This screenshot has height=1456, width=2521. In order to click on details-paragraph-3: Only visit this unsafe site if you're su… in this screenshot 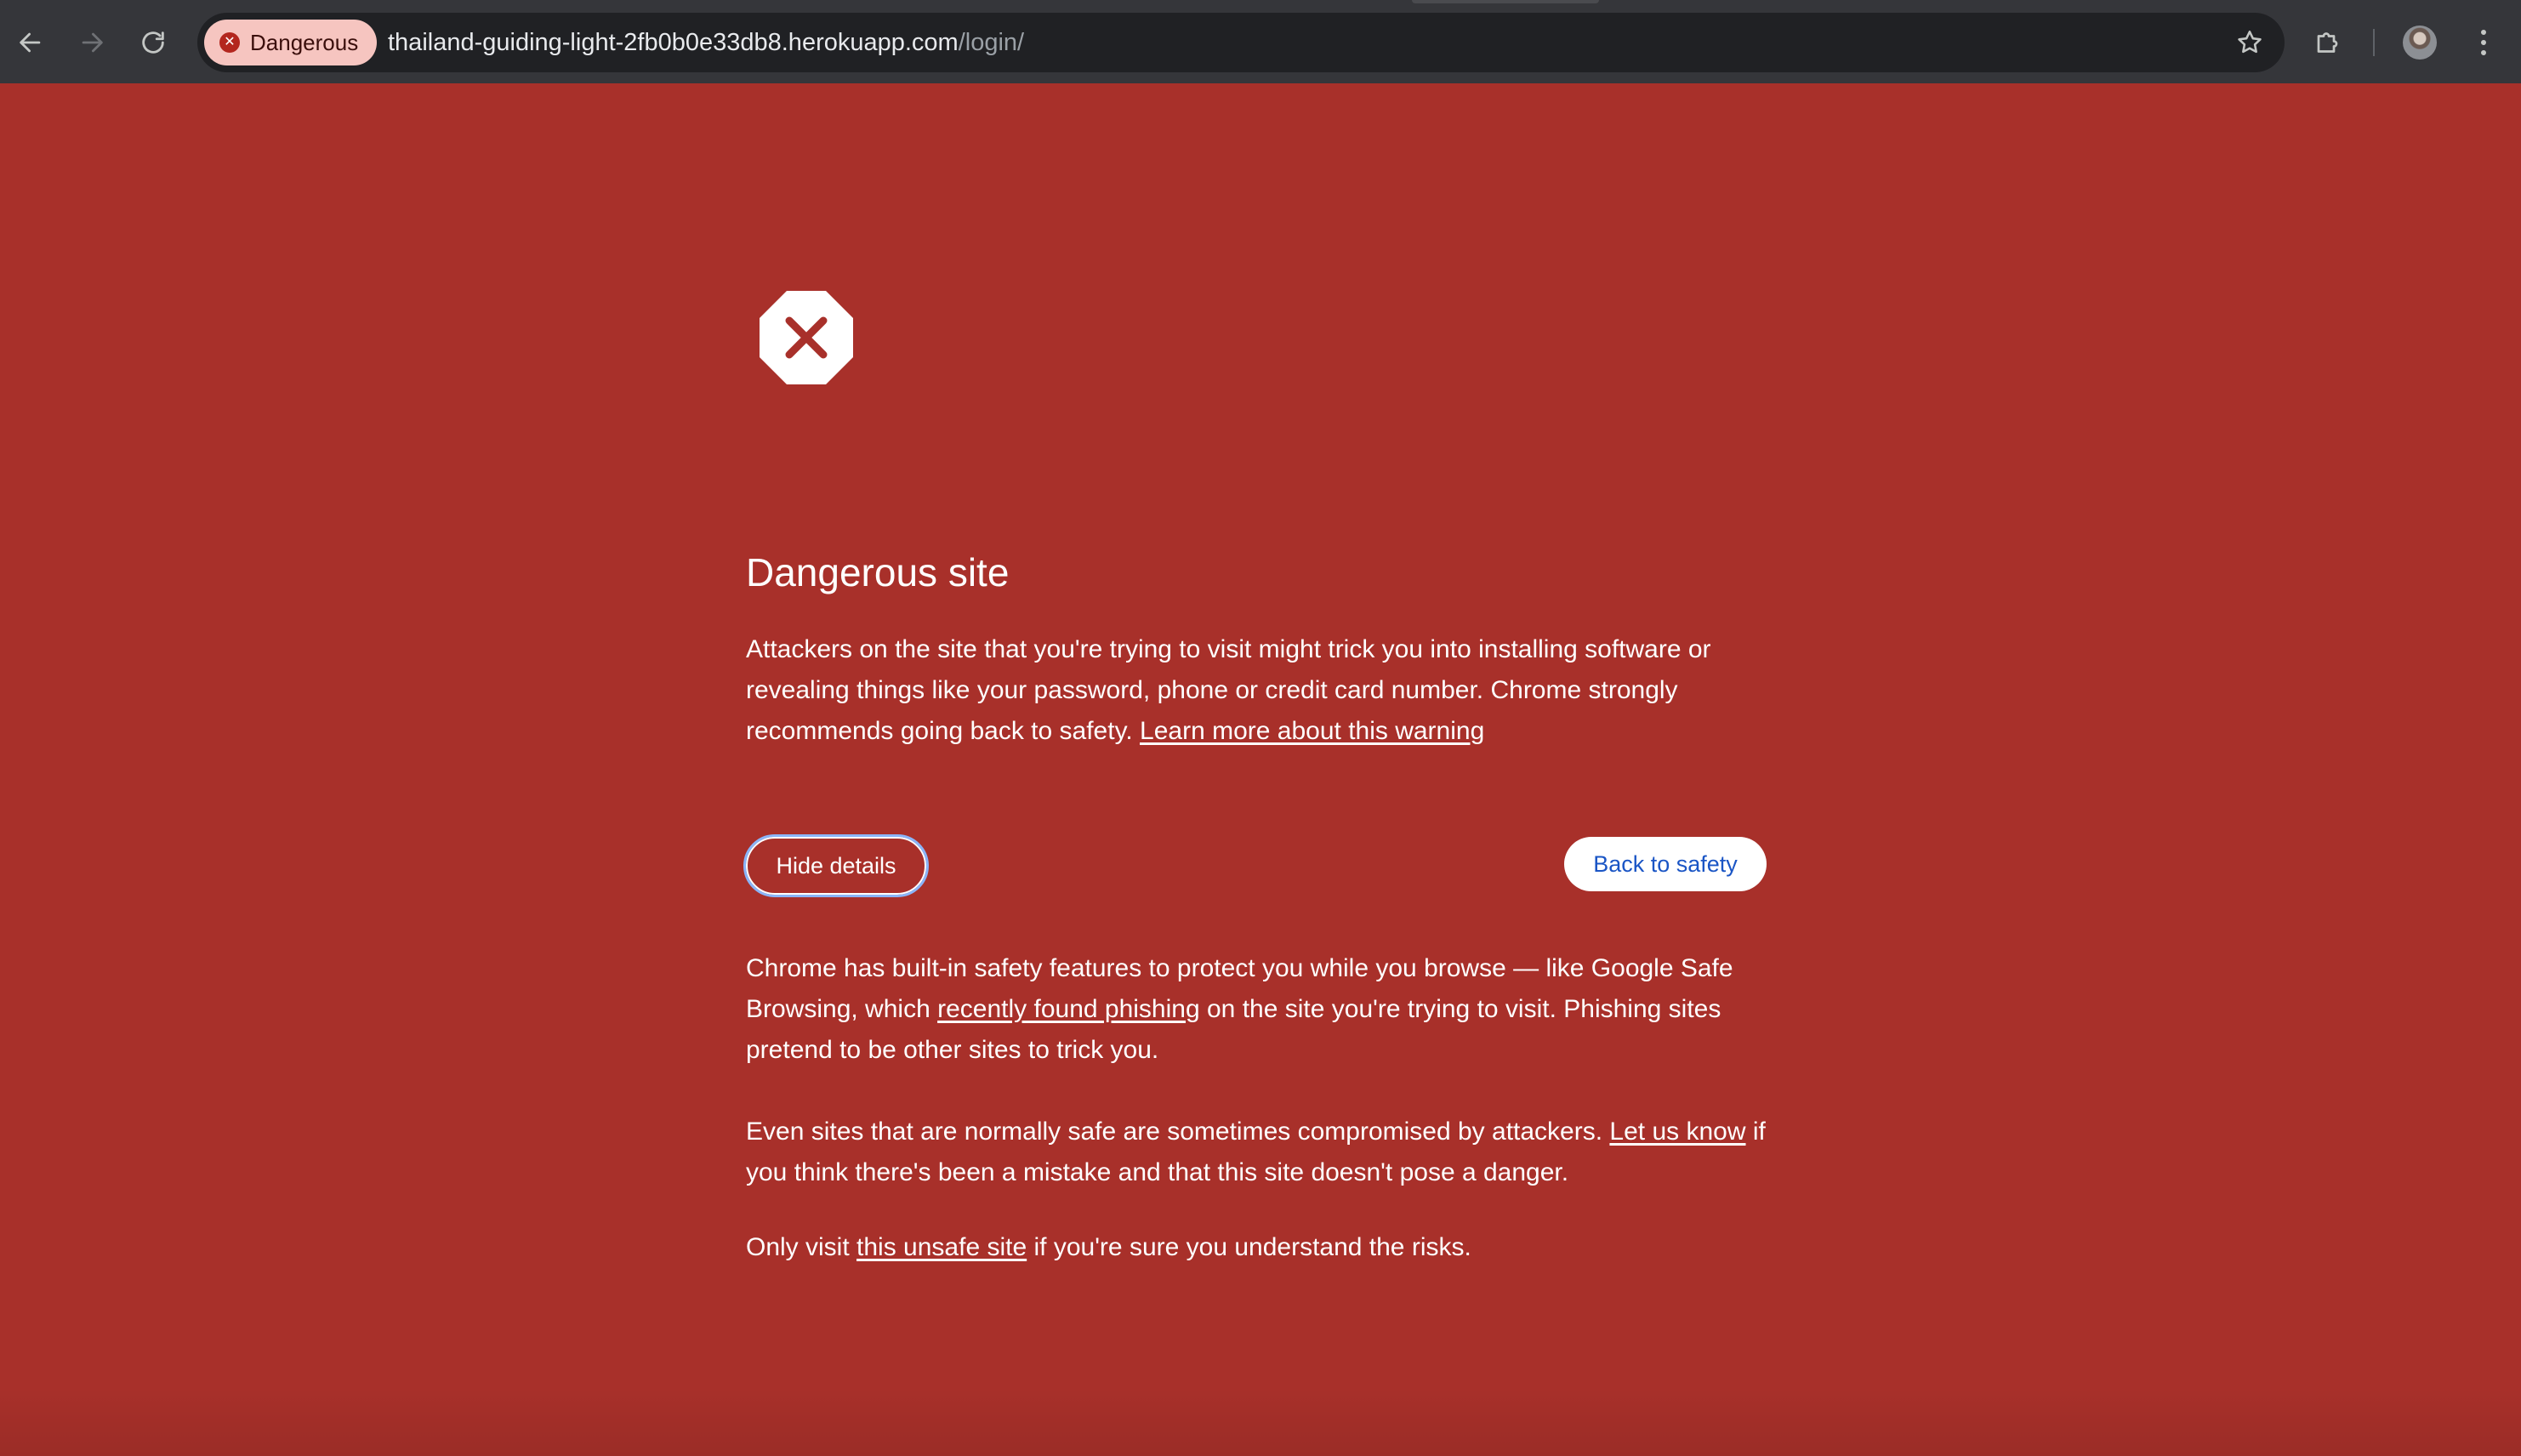, I will do `click(1256, 1247)`.